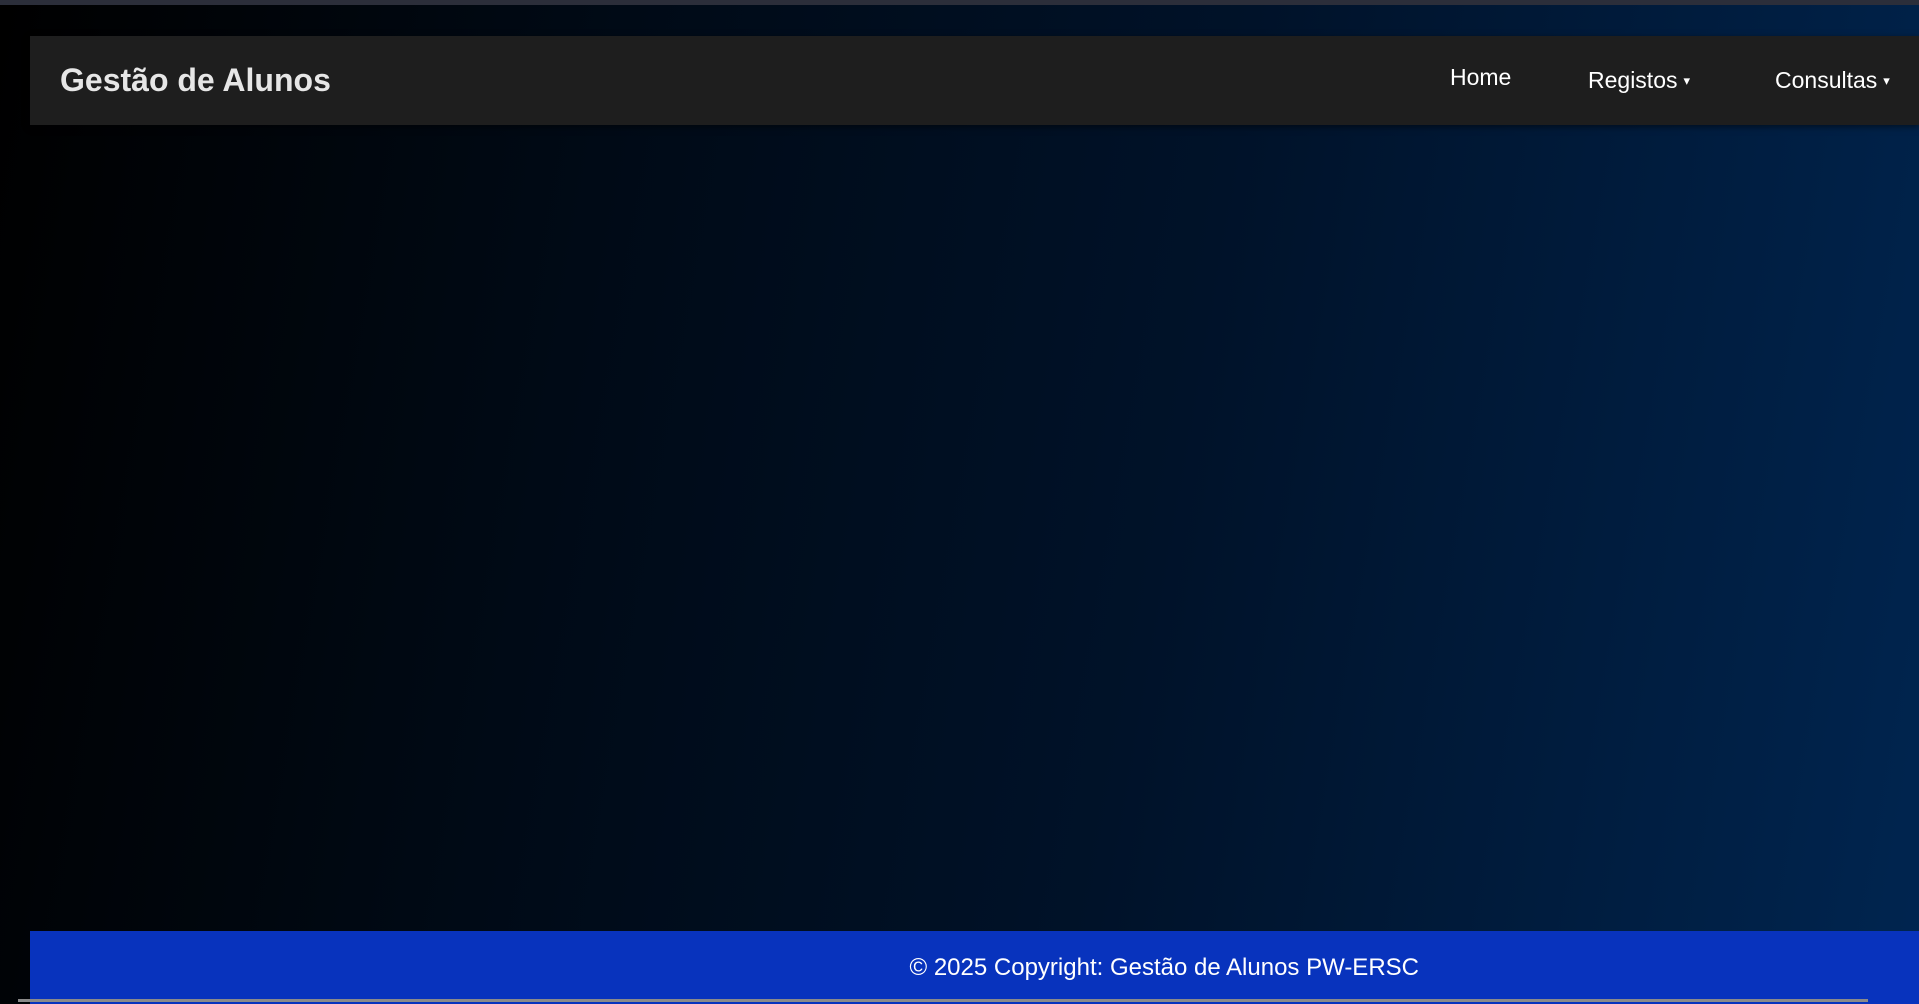 The width and height of the screenshot is (1919, 1004). I want to click on nav-registos-label: Registos, so click(1633, 80).